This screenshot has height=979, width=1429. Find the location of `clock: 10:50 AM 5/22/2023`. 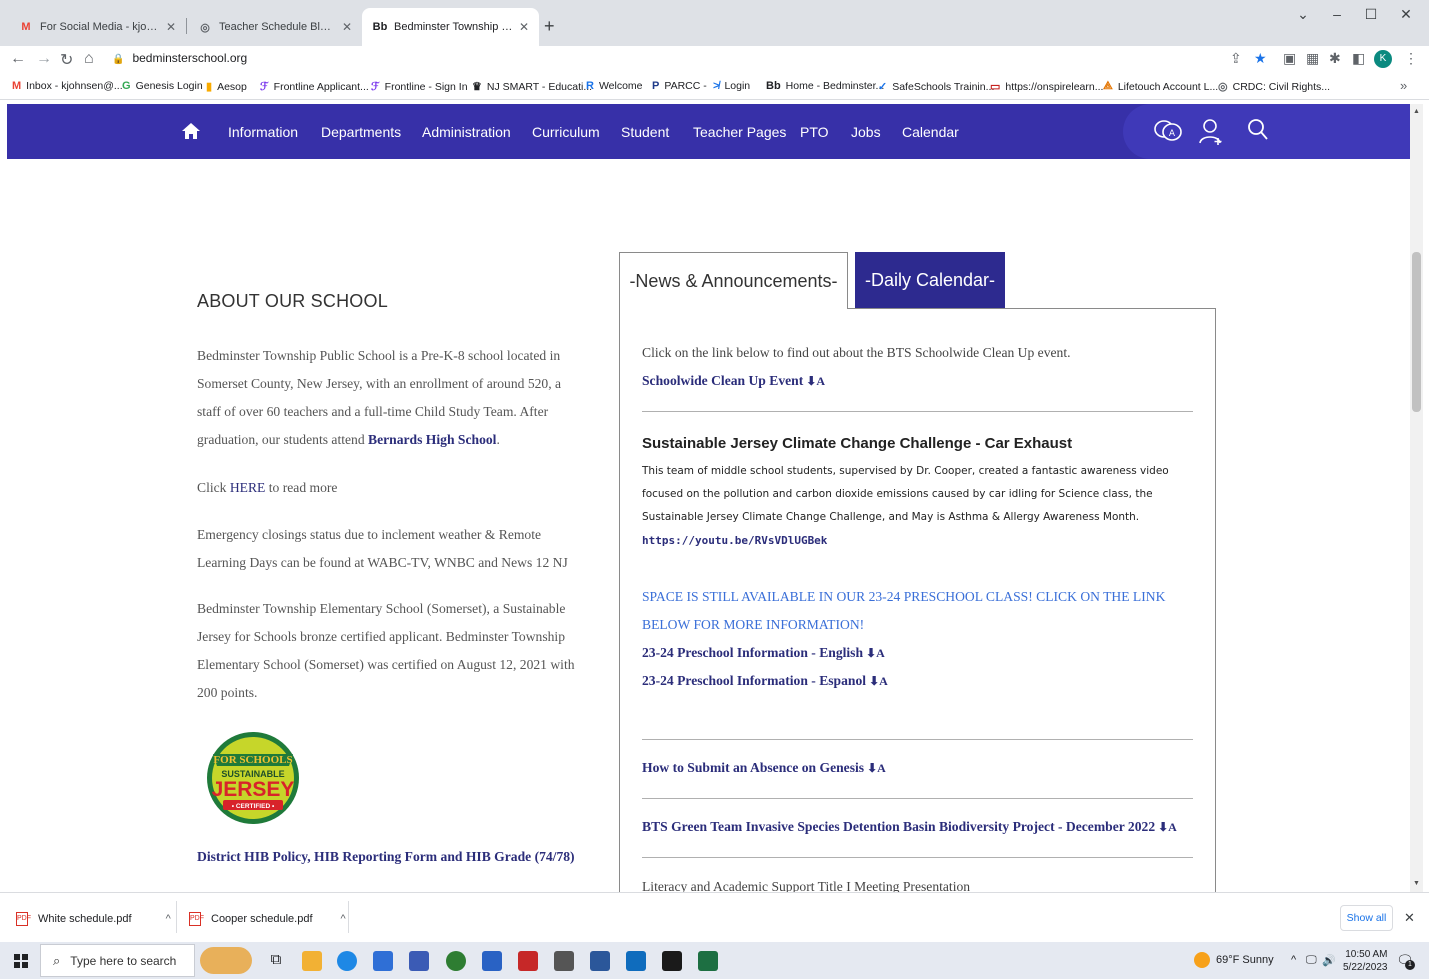

clock: 10:50 AM 5/22/2023 is located at coordinates (1365, 961).